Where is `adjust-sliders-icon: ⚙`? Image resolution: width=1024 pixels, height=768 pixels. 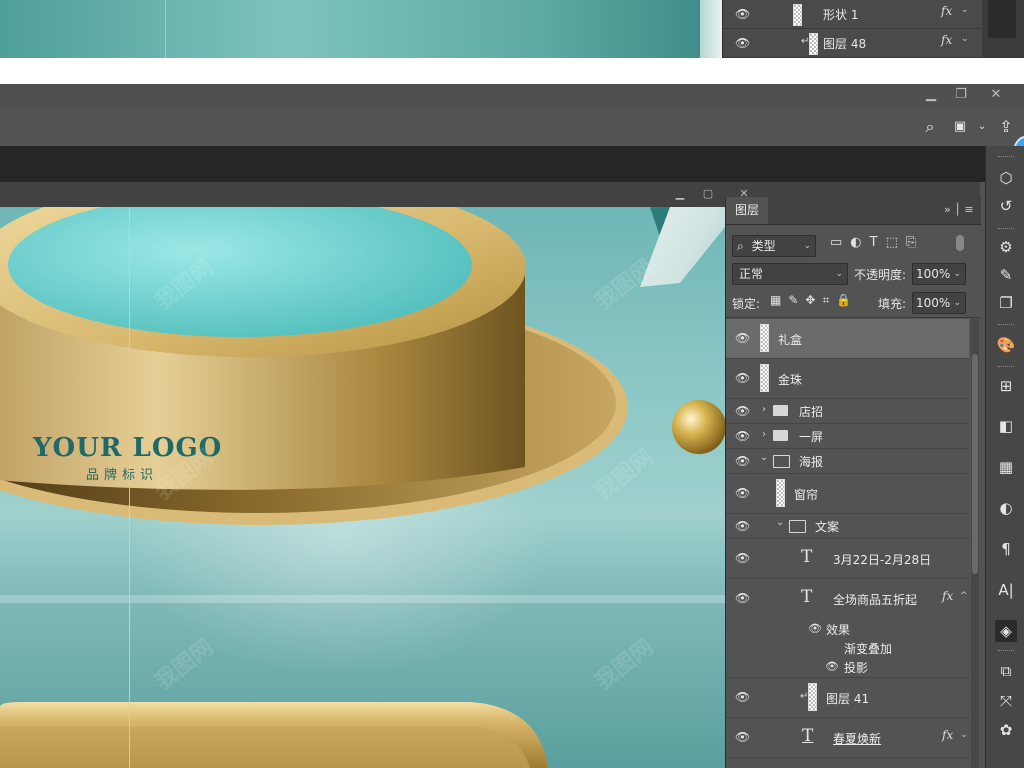 adjust-sliders-icon: ⚙ is located at coordinates (1006, 247).